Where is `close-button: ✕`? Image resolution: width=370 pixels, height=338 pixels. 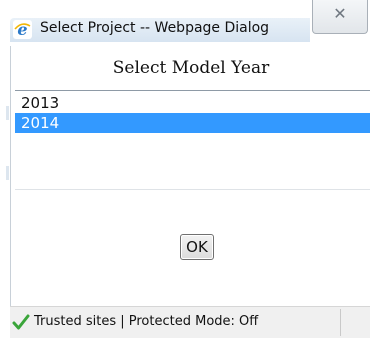 close-button: ✕ is located at coordinates (340, 17).